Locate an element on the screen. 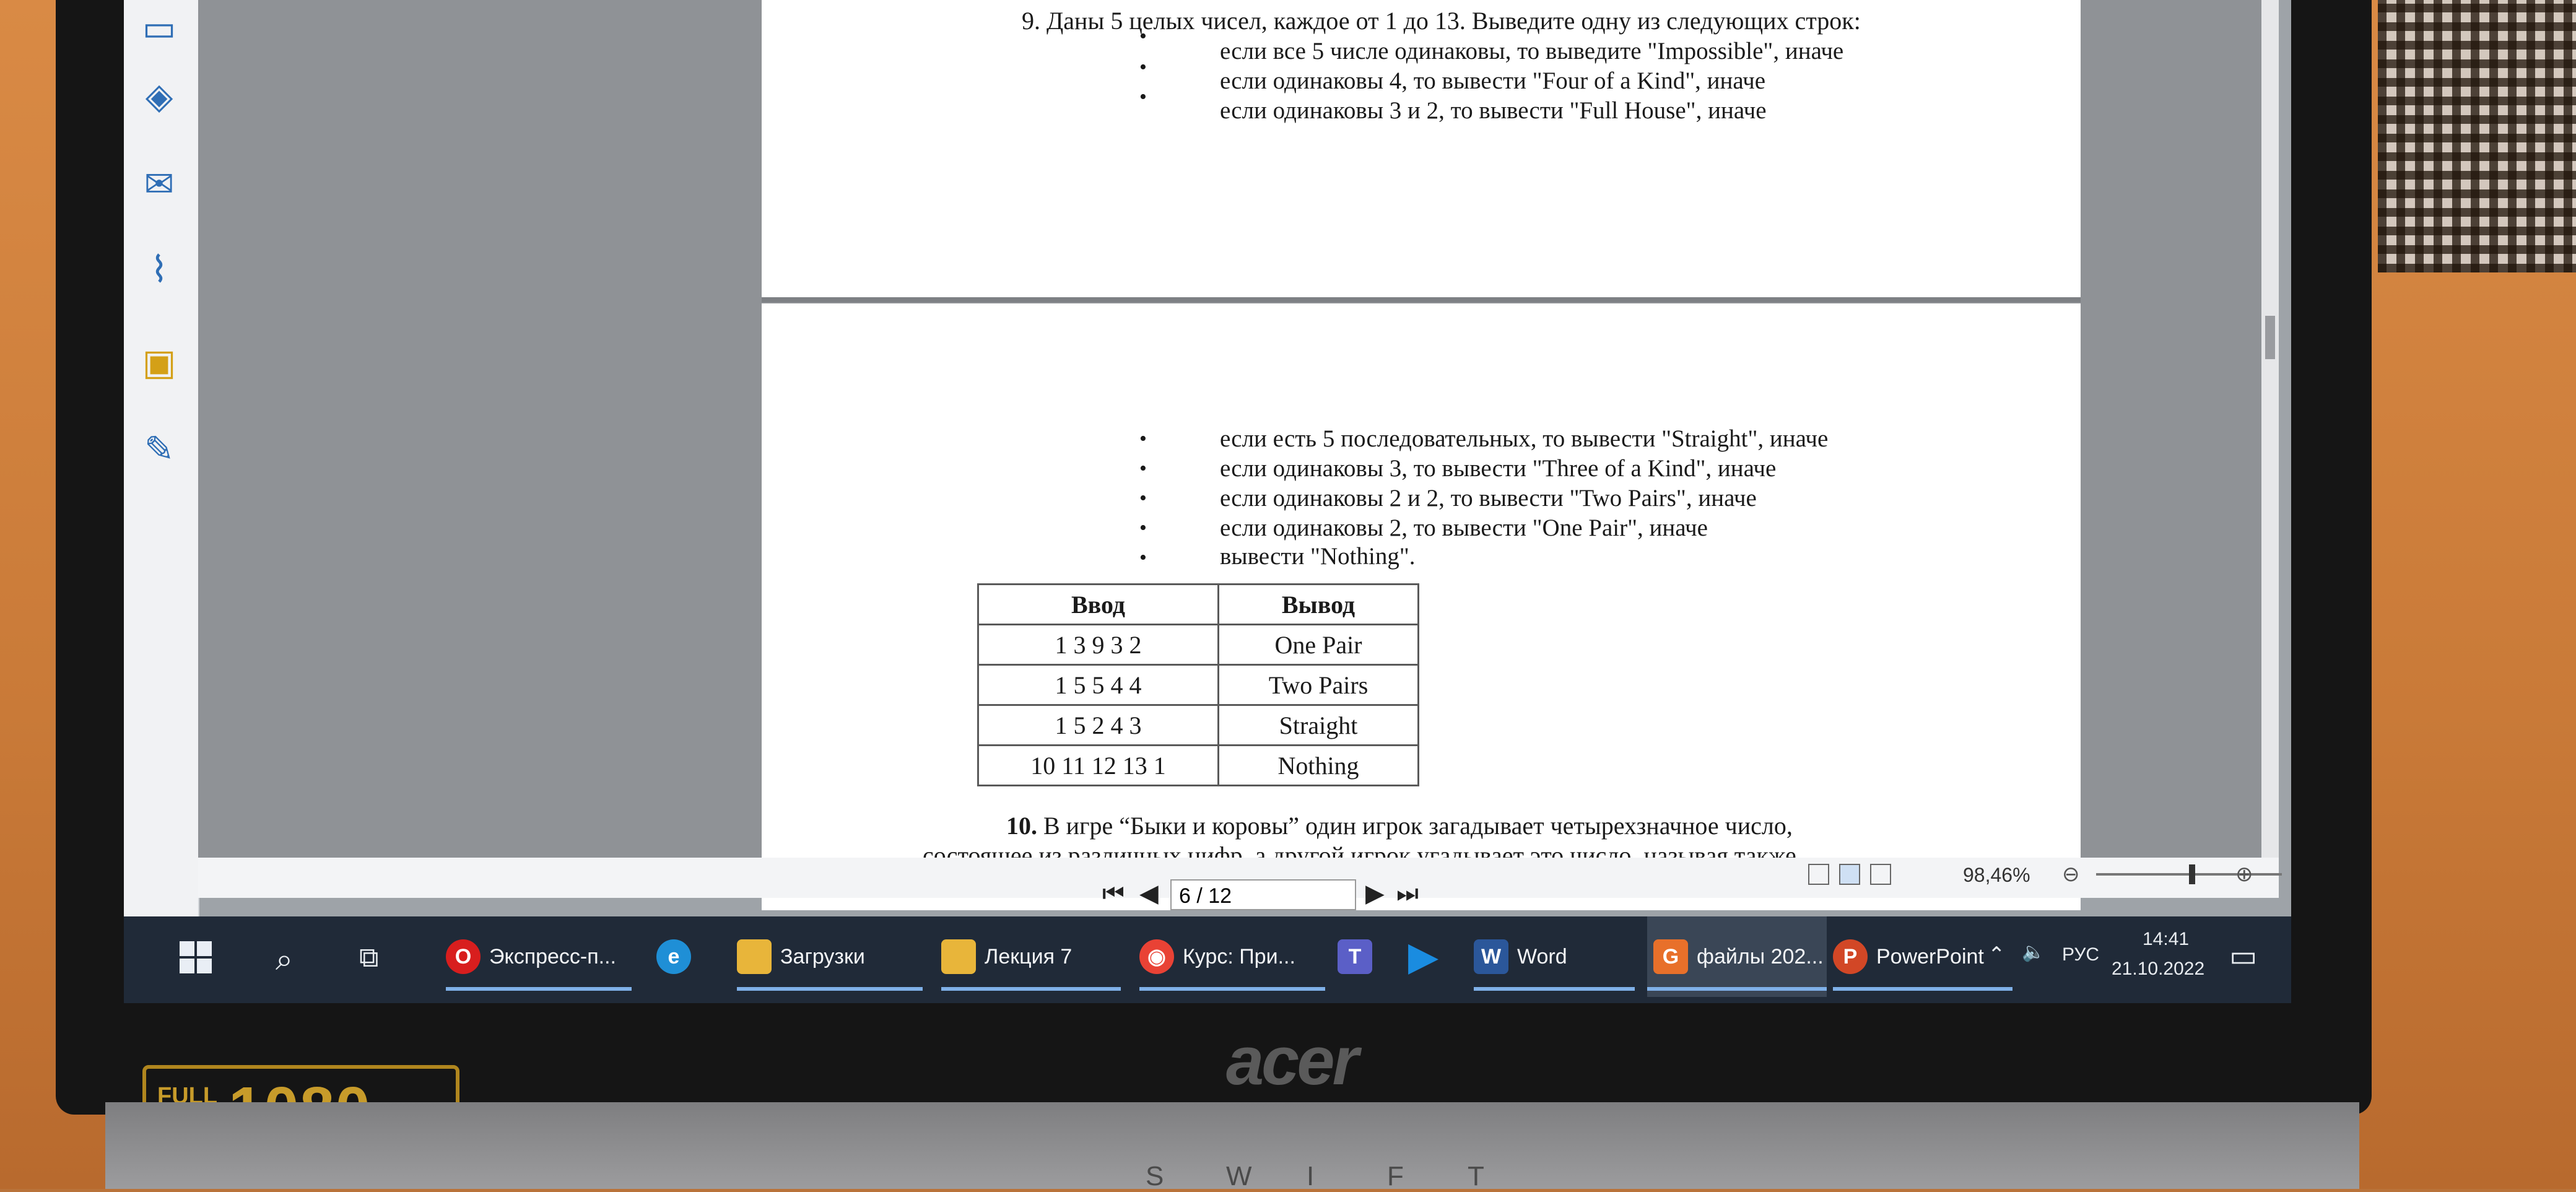 This screenshot has width=2576, height=1192. taskbar-item-lecture: Лекция 7 is located at coordinates (1031, 956).